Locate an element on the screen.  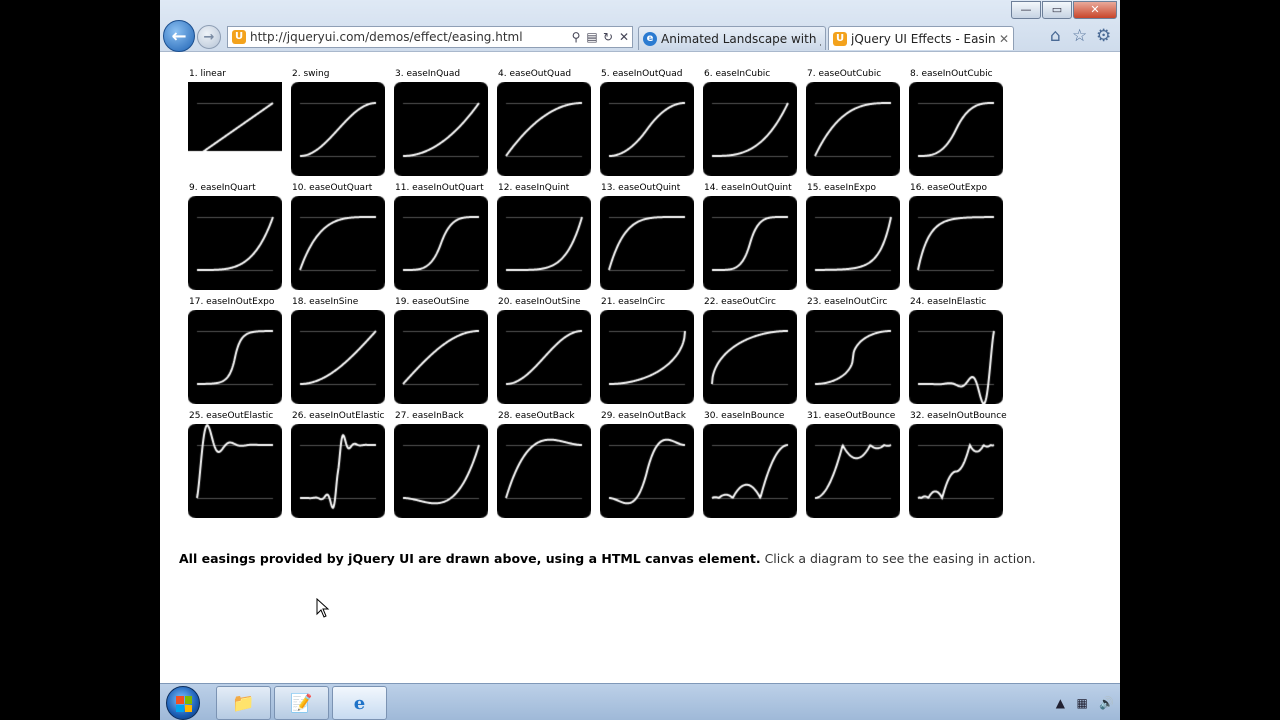
easing-diagram: 3. easeInQuad is located at coordinates (442, 124).